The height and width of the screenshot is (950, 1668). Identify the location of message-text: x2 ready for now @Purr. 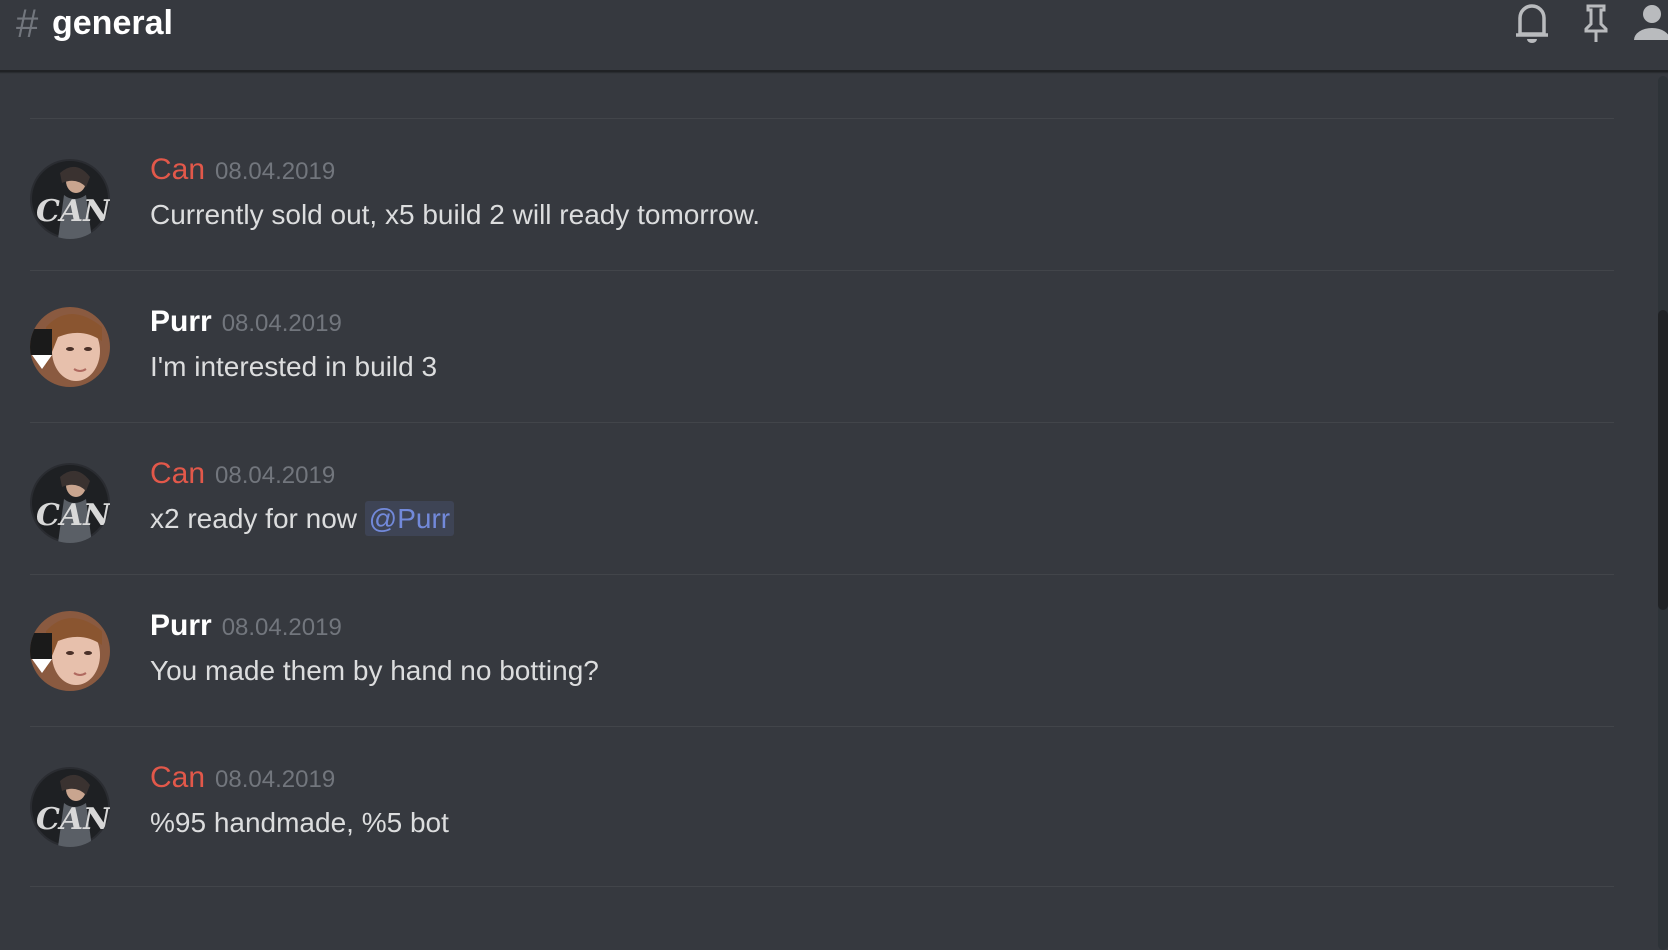
(302, 518).